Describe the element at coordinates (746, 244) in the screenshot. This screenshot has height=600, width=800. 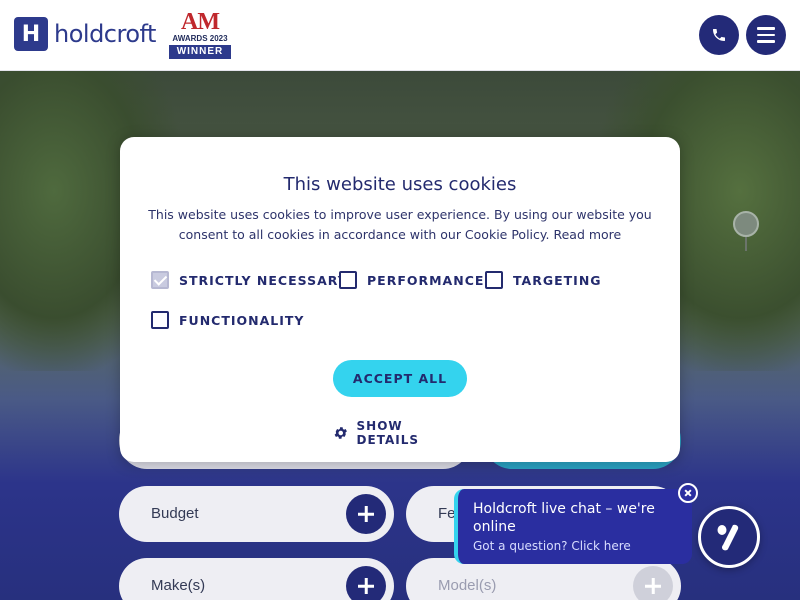
I see `road-sign-pole` at that location.